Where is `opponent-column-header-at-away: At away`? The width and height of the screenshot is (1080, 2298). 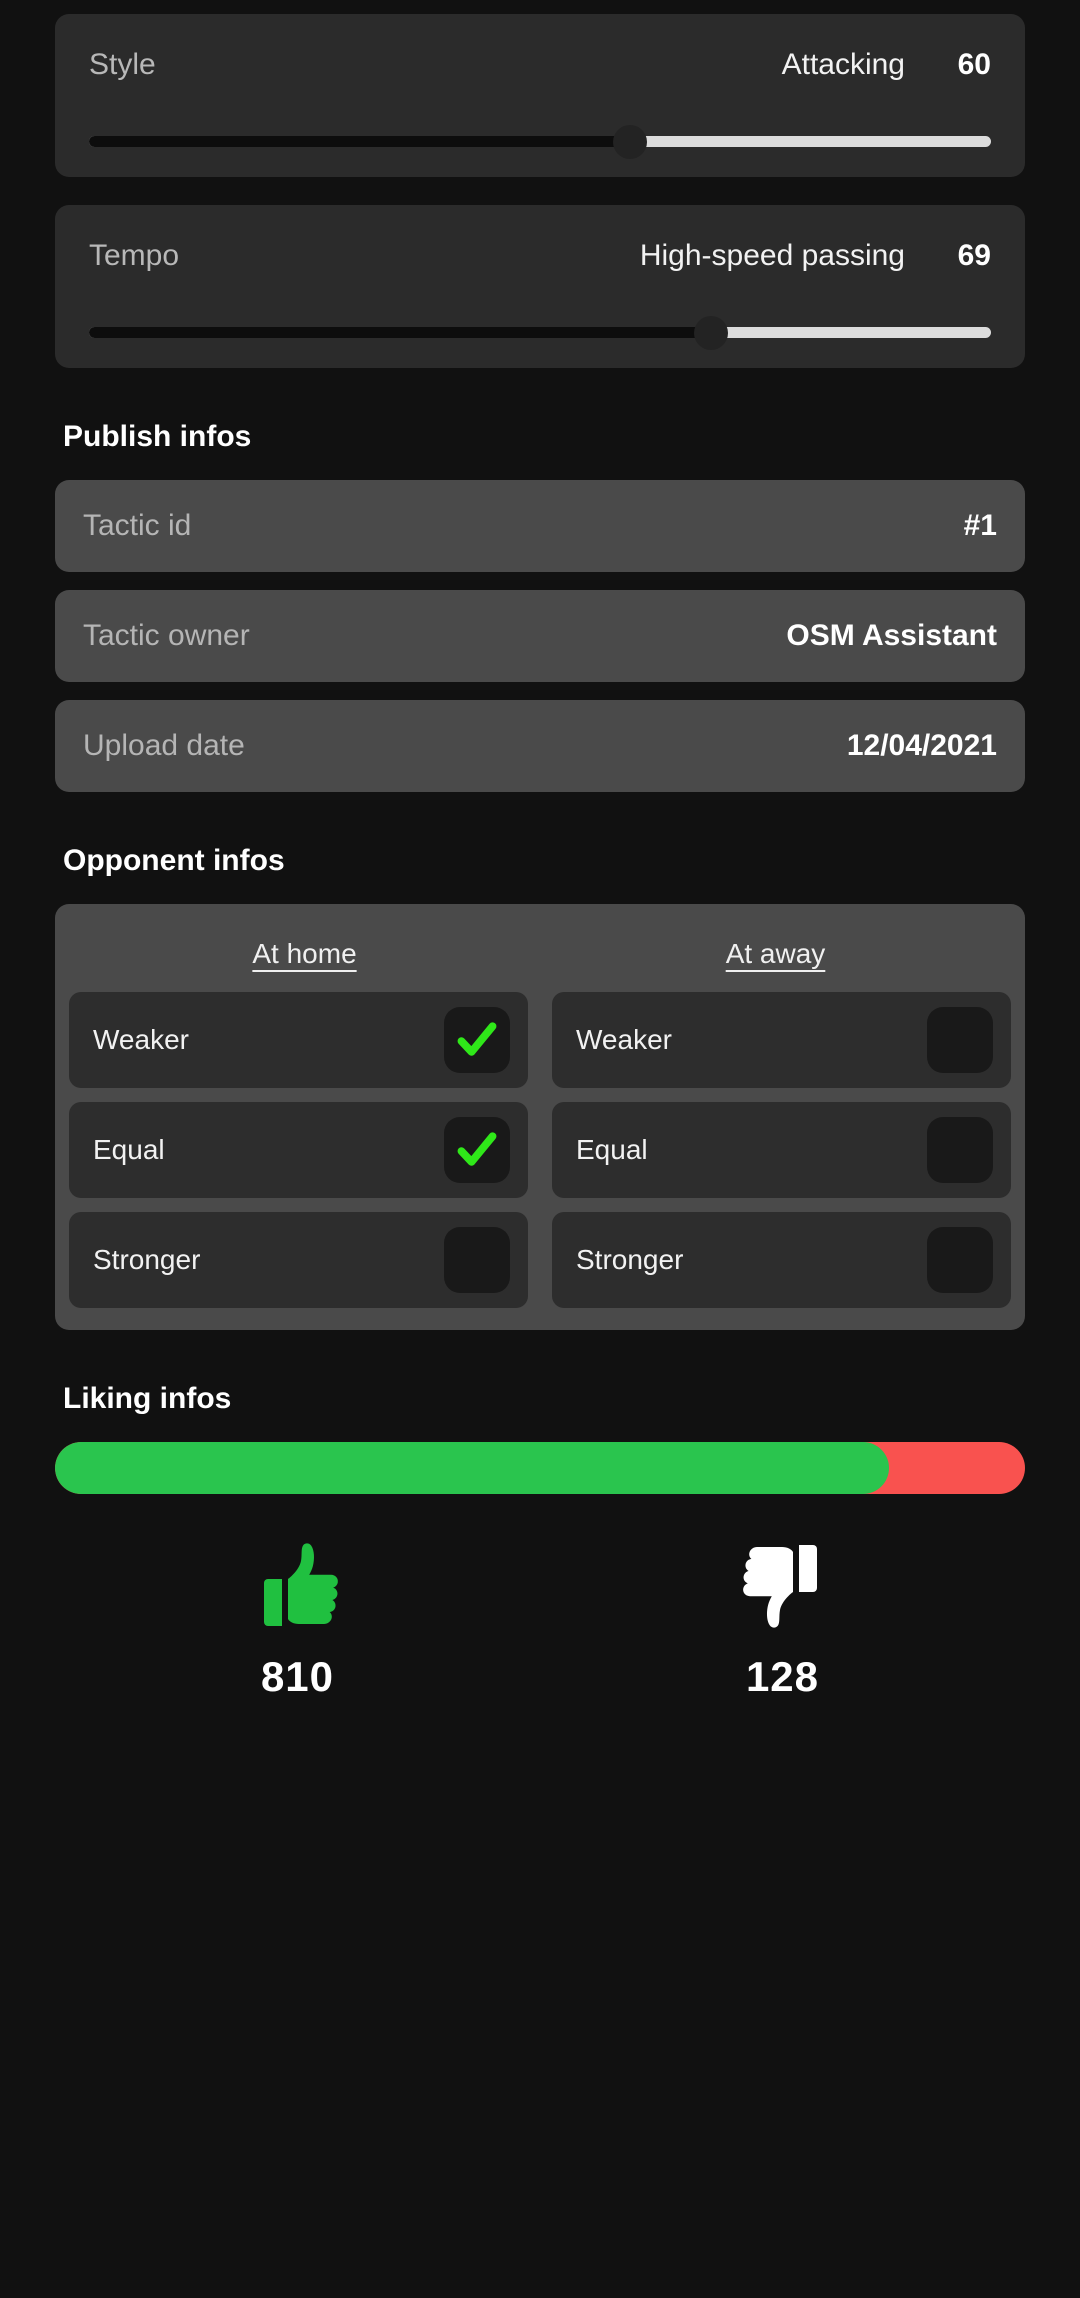
opponent-column-header-at-away: At away is located at coordinates (775, 953).